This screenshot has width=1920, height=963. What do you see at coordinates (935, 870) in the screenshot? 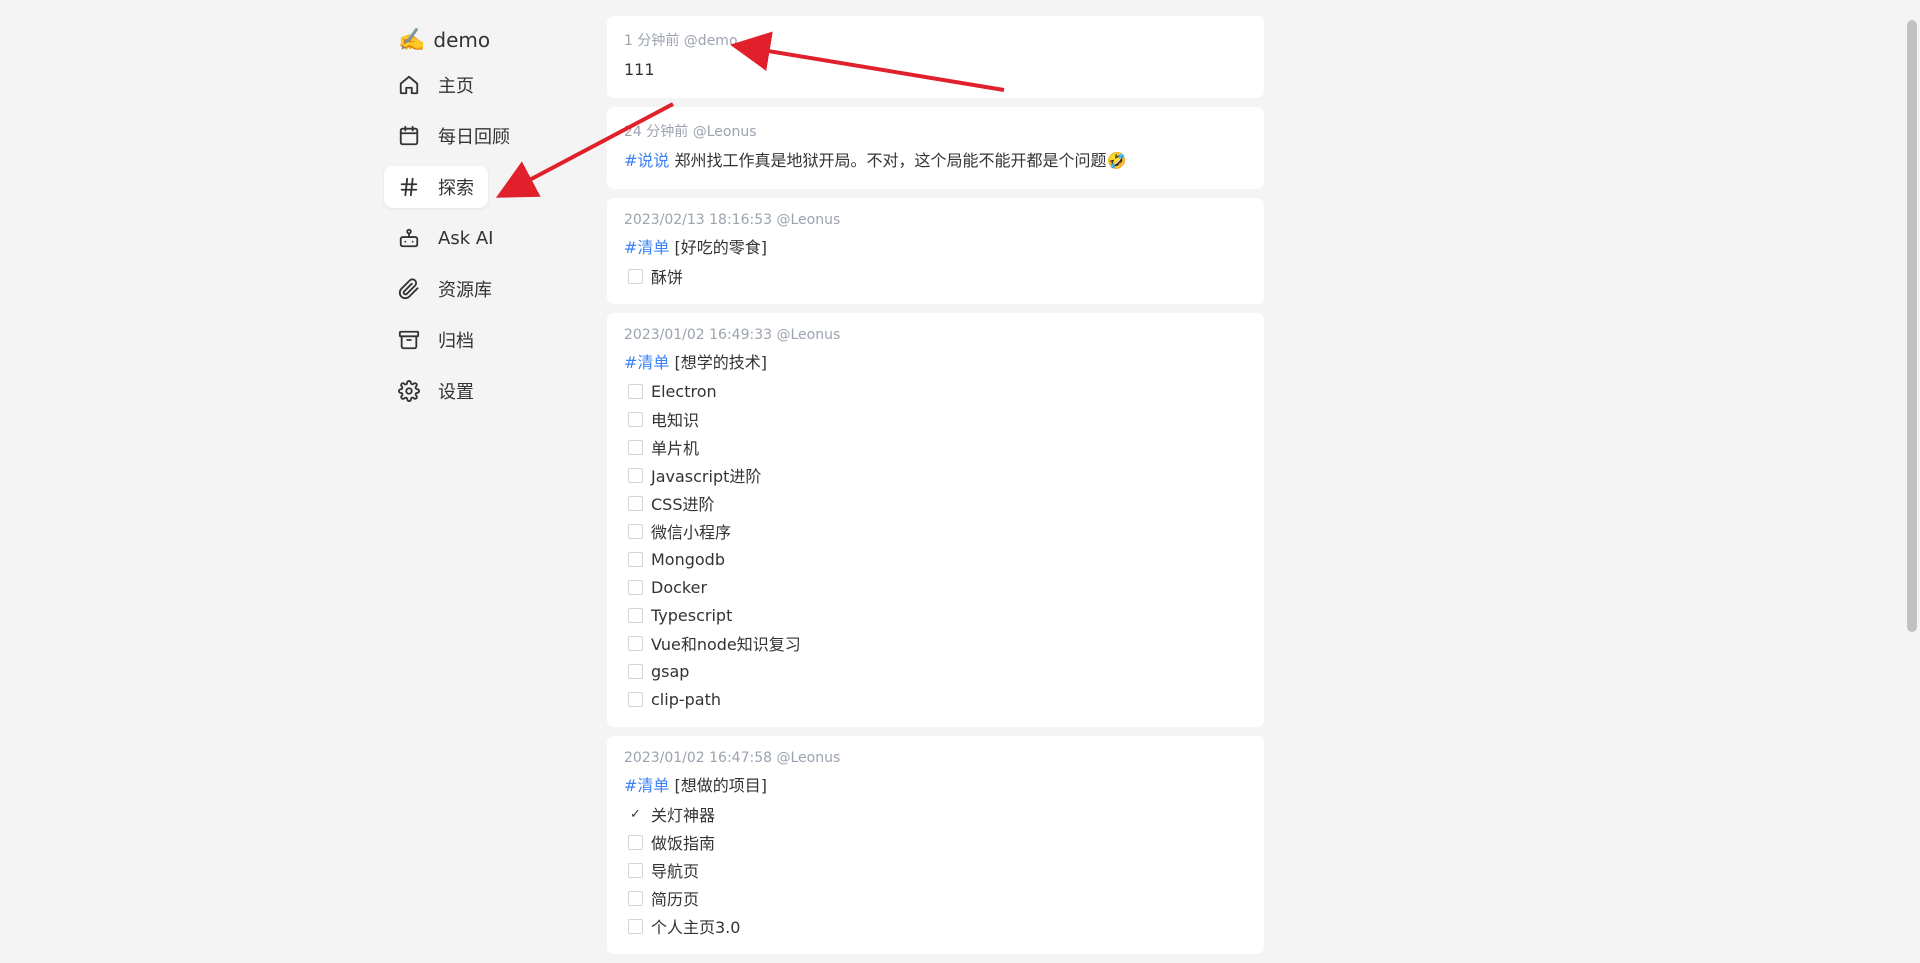
I see `task-item: 导航页` at bounding box center [935, 870].